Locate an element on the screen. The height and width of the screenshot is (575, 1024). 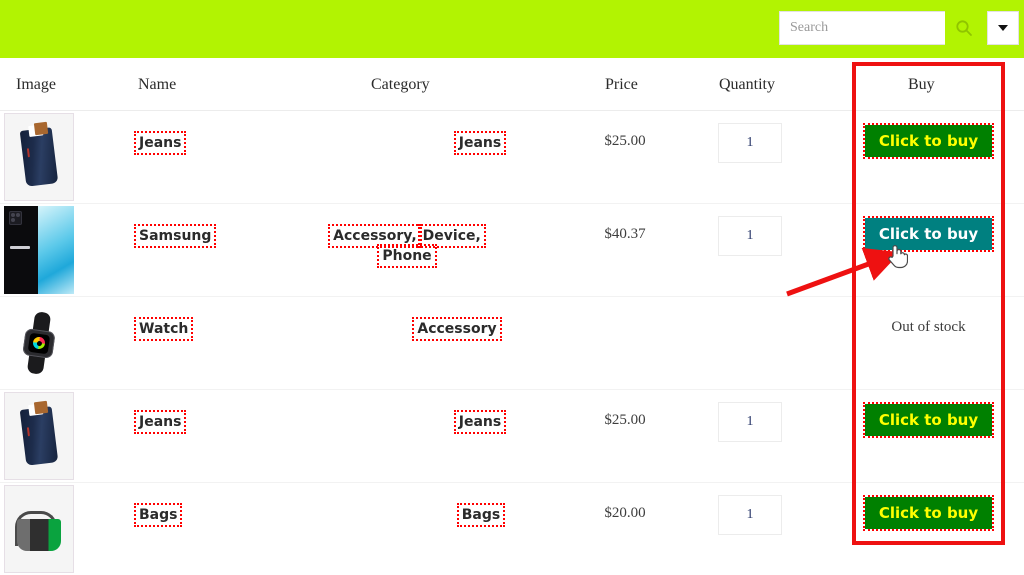
table-header-row: Image Name Category Price Quantity Buy is located at coordinates (512, 84).